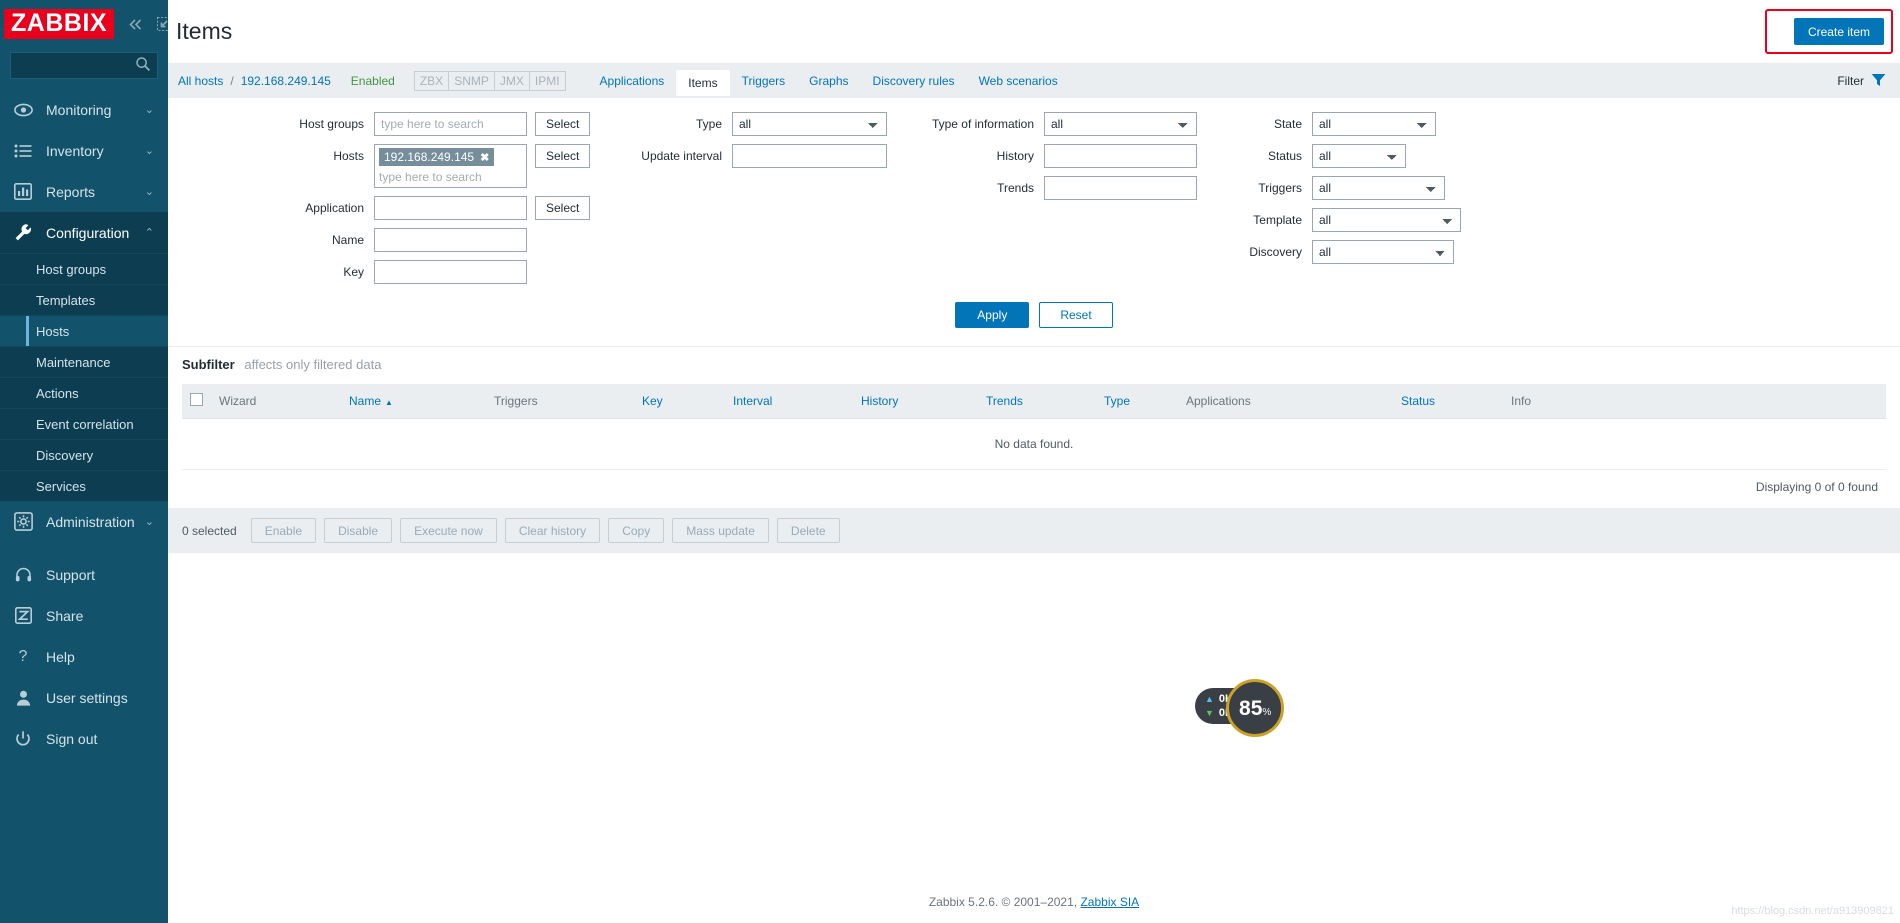 This screenshot has width=1900, height=923. What do you see at coordinates (679, 401) in the screenshot?
I see `column-key: Key` at bounding box center [679, 401].